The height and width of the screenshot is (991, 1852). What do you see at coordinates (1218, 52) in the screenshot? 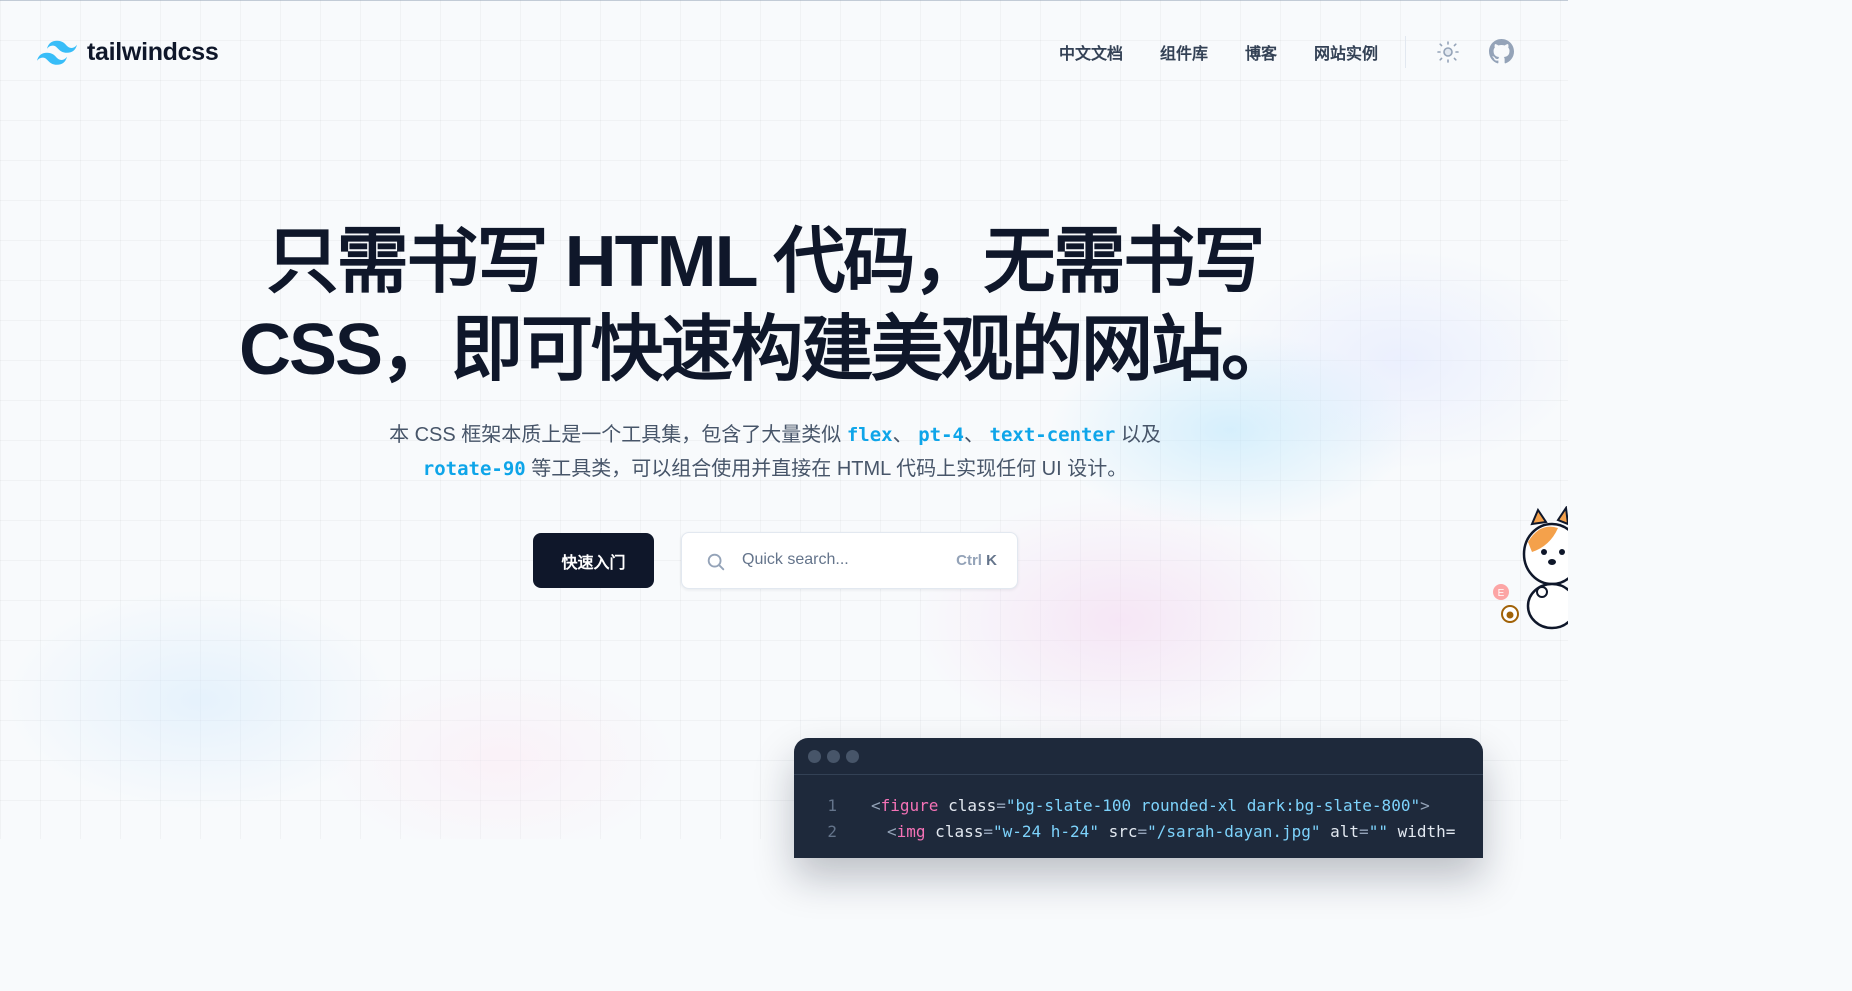
I see `main-nav: 中文文档 组件库 博客 网站实例` at bounding box center [1218, 52].